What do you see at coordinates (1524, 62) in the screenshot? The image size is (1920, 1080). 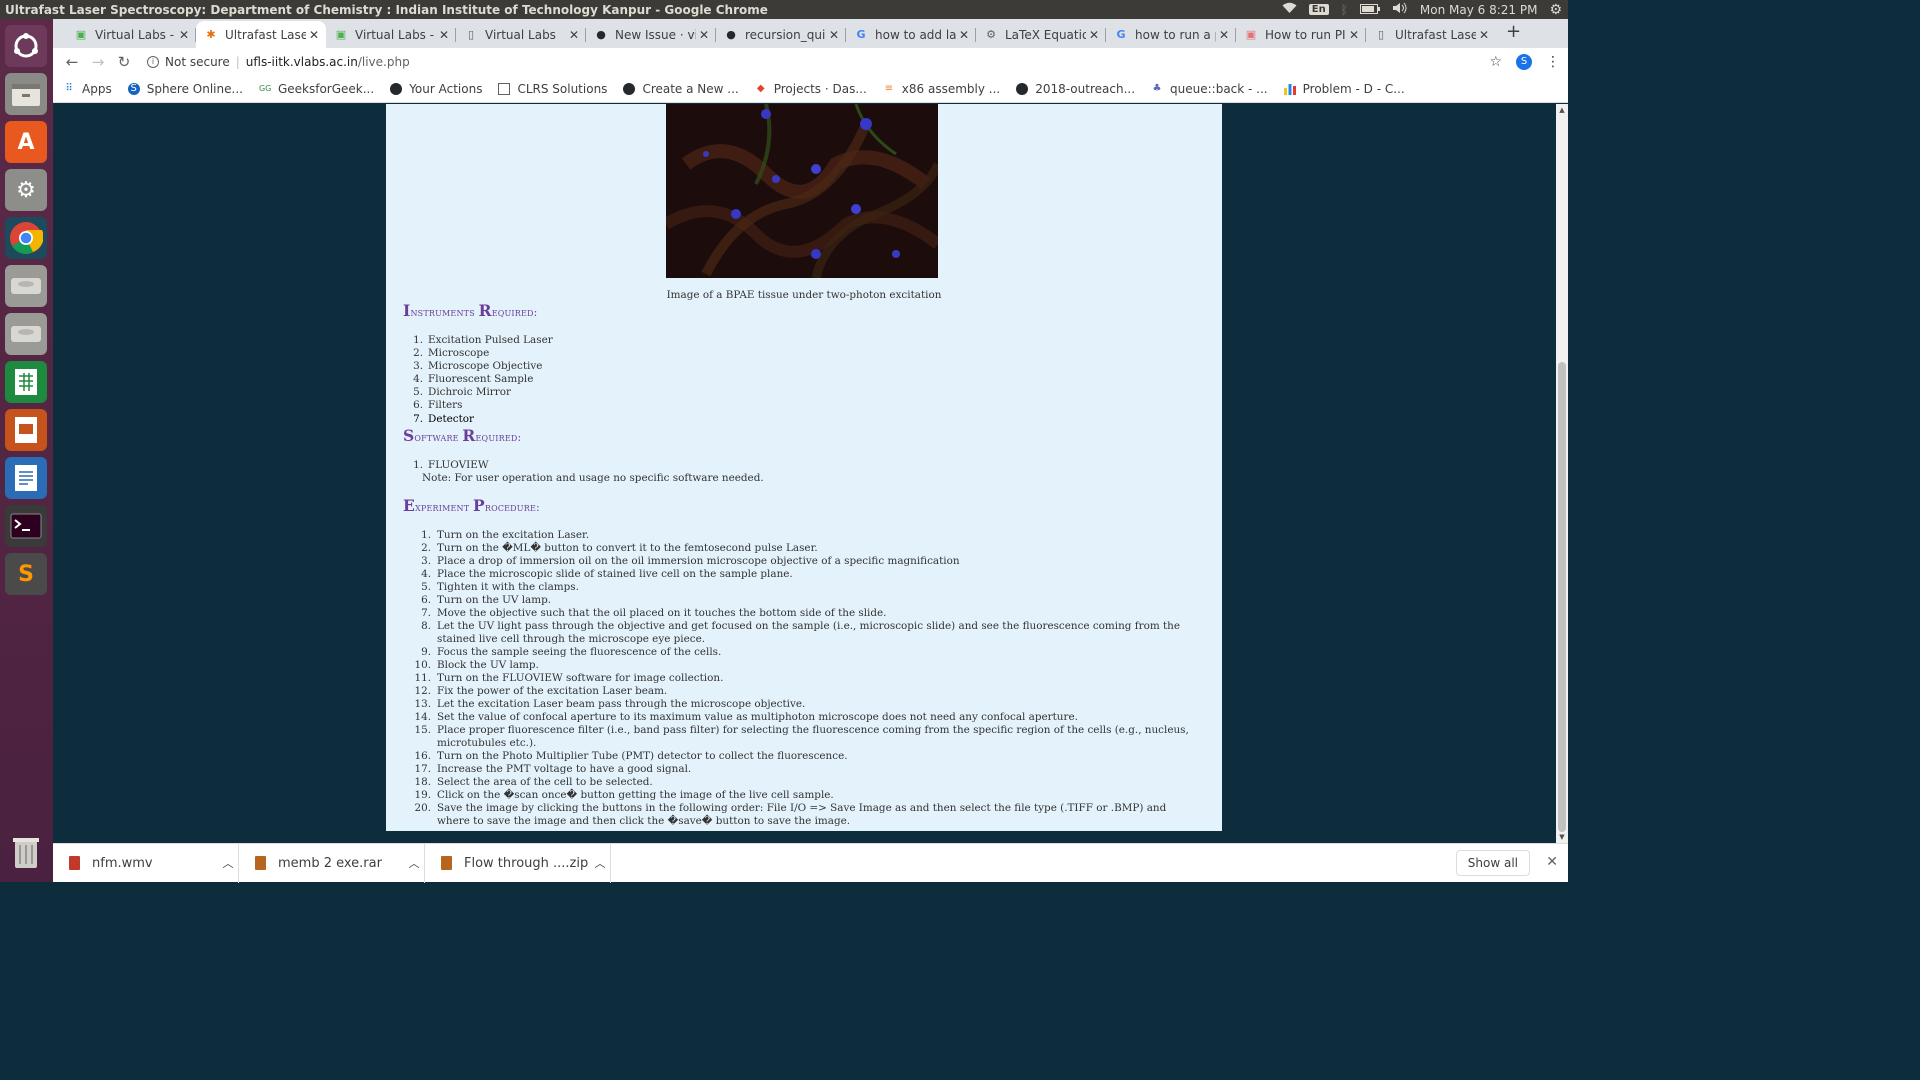 I see `profile-avatar: S` at bounding box center [1524, 62].